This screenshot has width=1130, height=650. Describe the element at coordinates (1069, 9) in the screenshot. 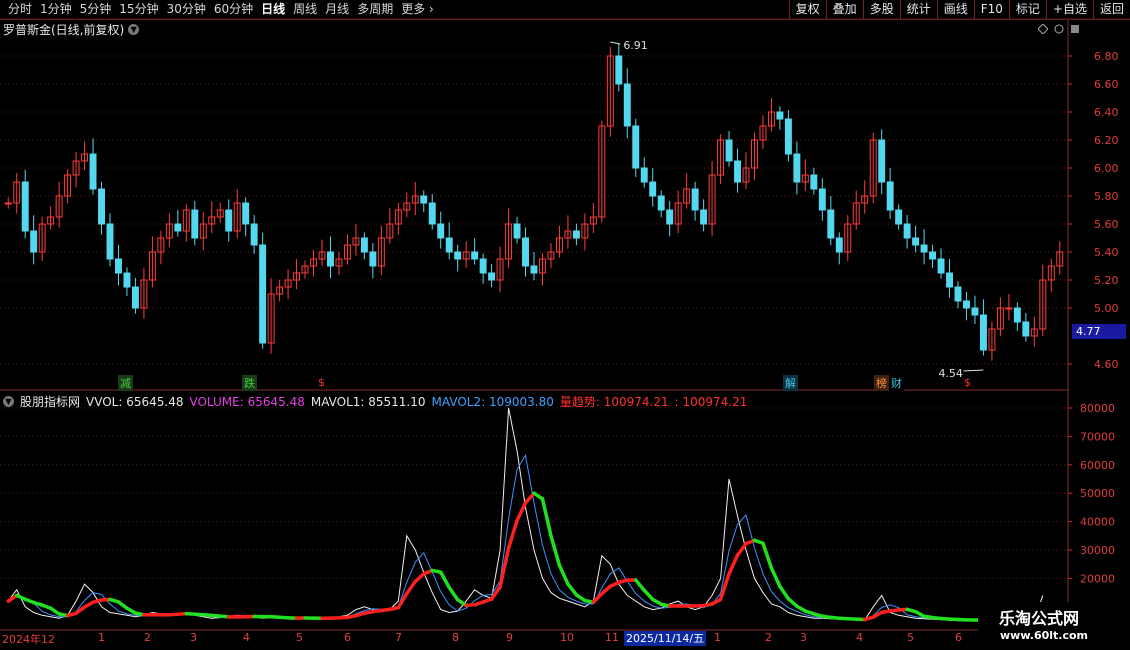

I see `toolbar-button-7: +自选` at that location.